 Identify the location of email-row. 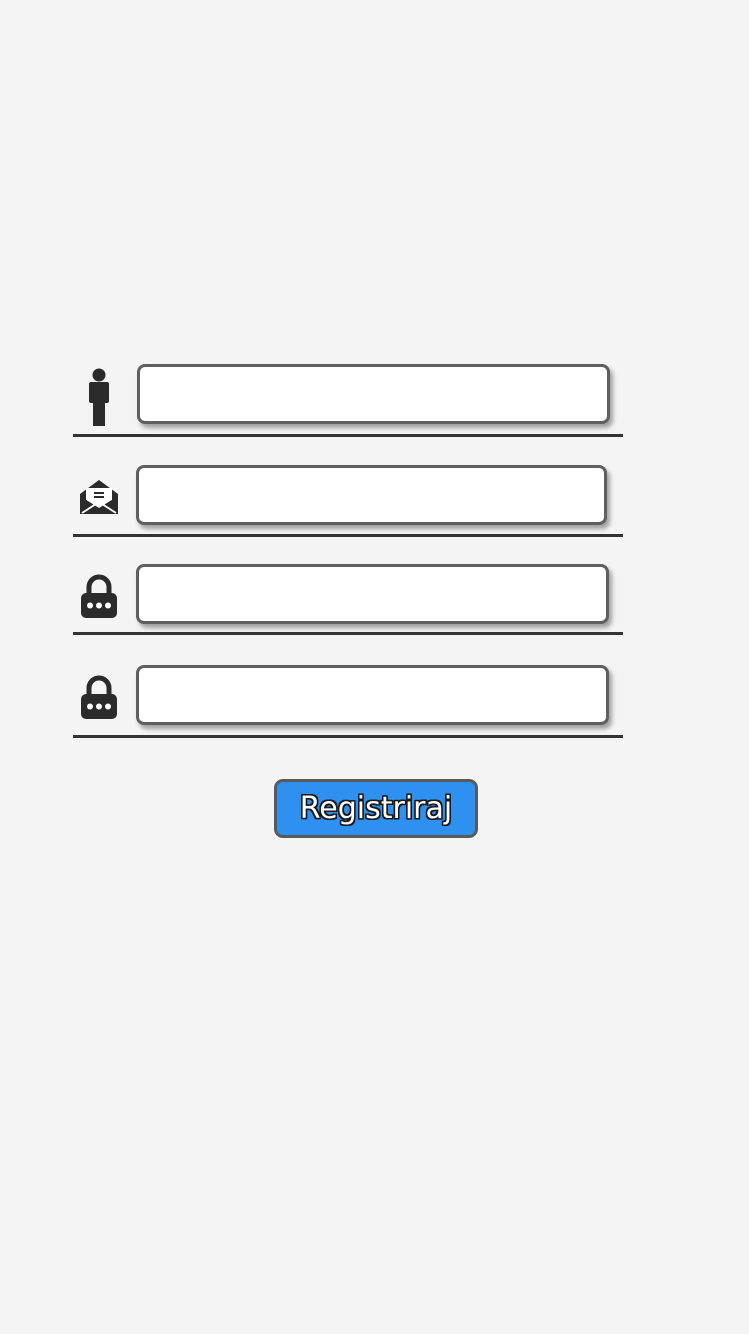
(348, 500).